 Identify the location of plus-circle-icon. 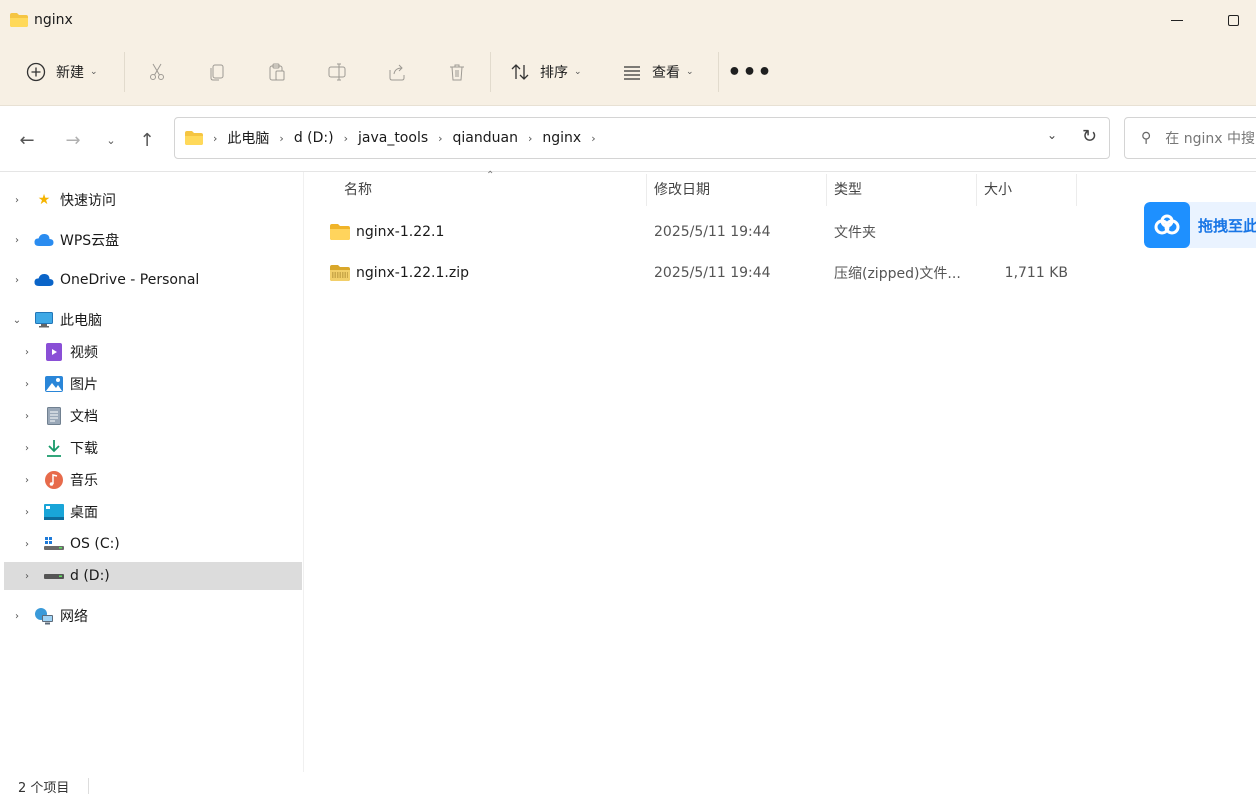
(36, 72).